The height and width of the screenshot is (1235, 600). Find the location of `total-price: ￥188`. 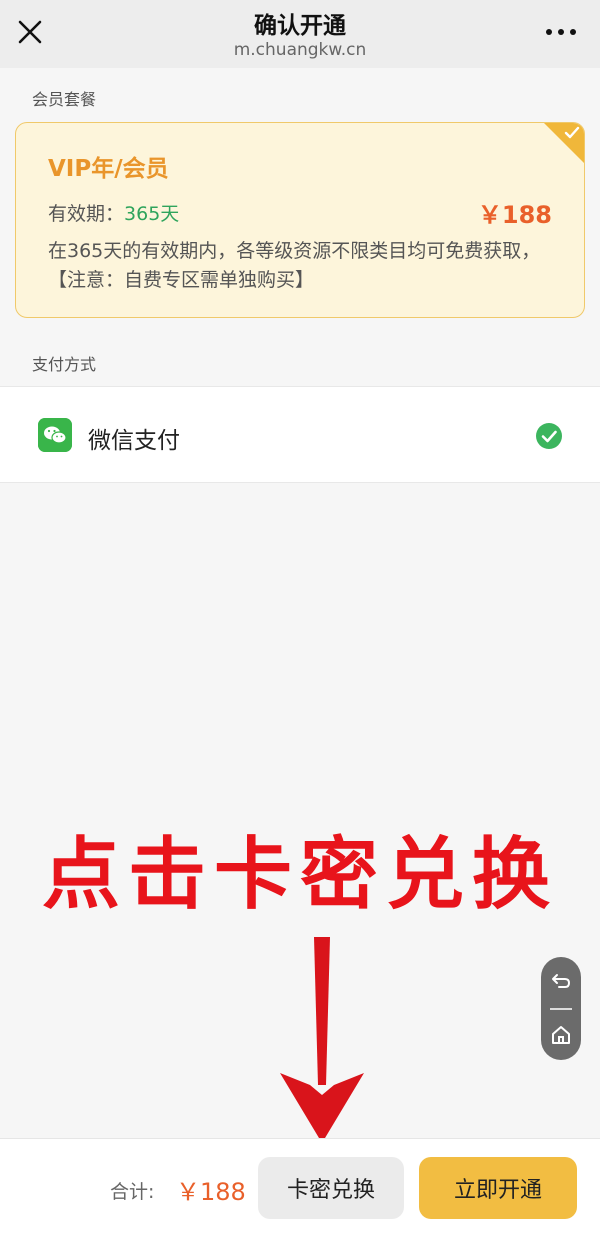

total-price: ￥188 is located at coordinates (211, 1192).